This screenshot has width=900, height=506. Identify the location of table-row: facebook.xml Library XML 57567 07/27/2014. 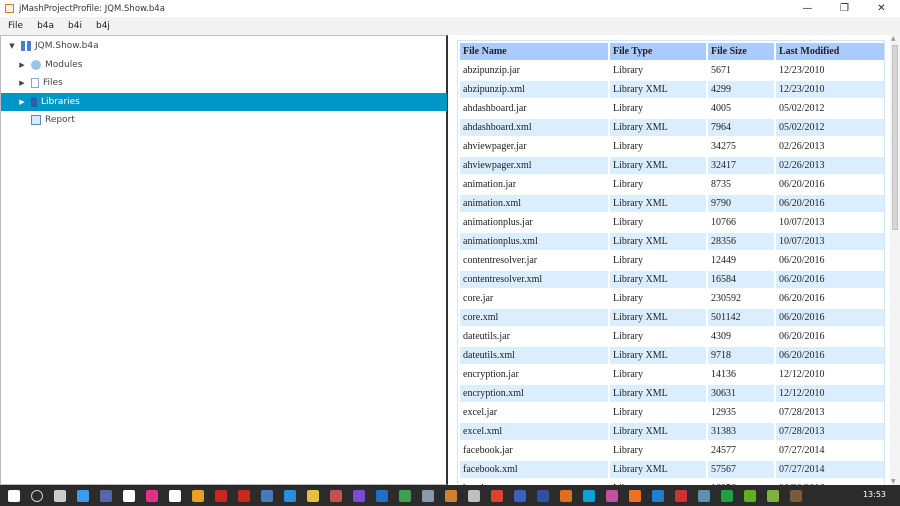
(672, 469).